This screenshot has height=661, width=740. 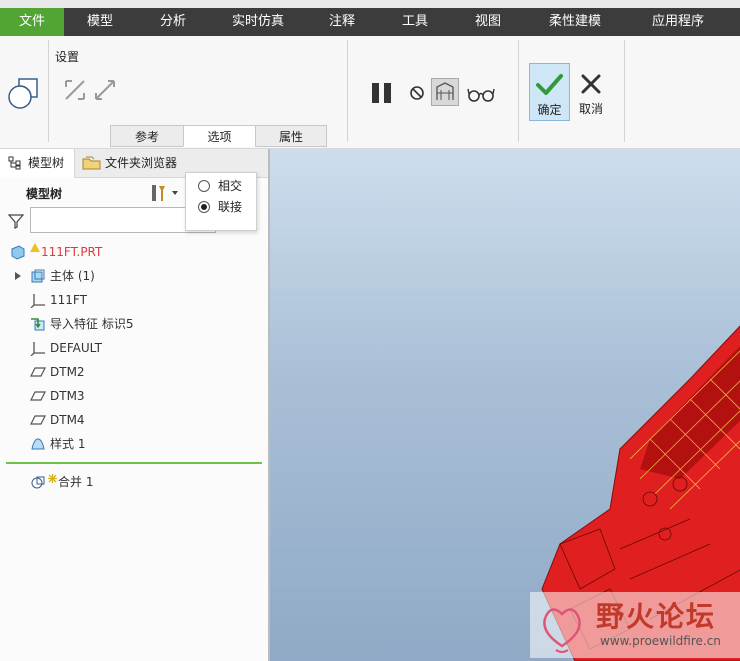 I want to click on subtab-references: 参考, so click(x=147, y=136).